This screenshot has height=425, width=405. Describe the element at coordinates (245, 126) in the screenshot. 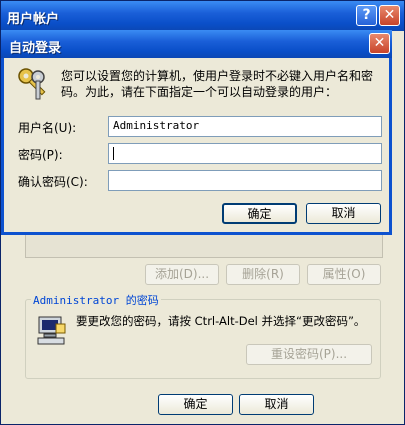

I see `username-input: Administrator` at that location.